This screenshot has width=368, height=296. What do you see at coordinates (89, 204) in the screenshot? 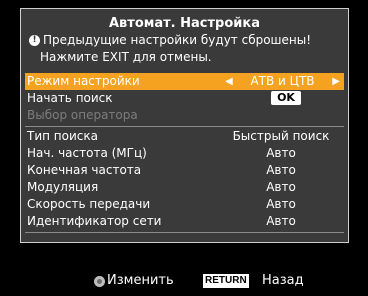
I see `symbol-rate-label: Скорость передачи` at bounding box center [89, 204].